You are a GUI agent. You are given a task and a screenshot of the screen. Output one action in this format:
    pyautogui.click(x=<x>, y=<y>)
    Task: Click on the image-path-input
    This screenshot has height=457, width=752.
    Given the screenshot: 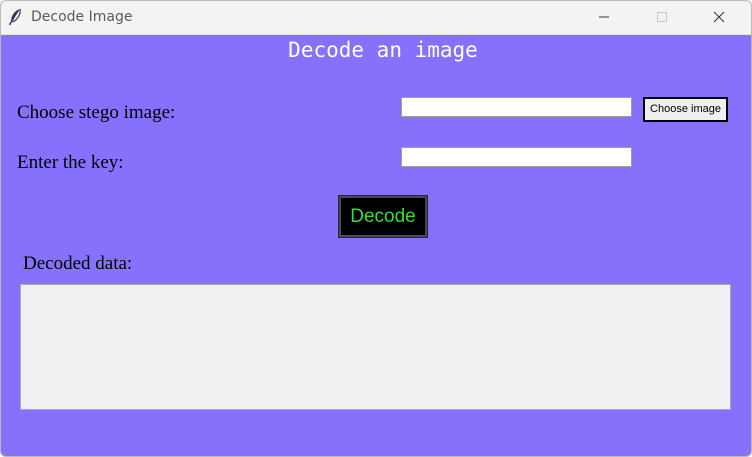 What is the action you would take?
    pyautogui.click(x=516, y=107)
    